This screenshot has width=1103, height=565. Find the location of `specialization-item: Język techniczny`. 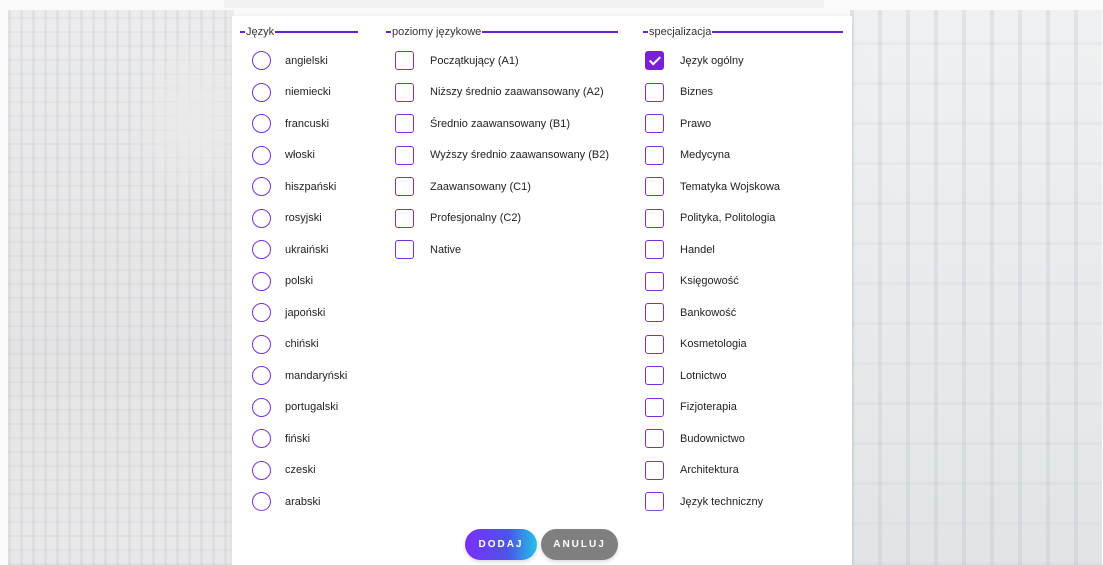

specialization-item: Język techniczny is located at coordinates (743, 502).